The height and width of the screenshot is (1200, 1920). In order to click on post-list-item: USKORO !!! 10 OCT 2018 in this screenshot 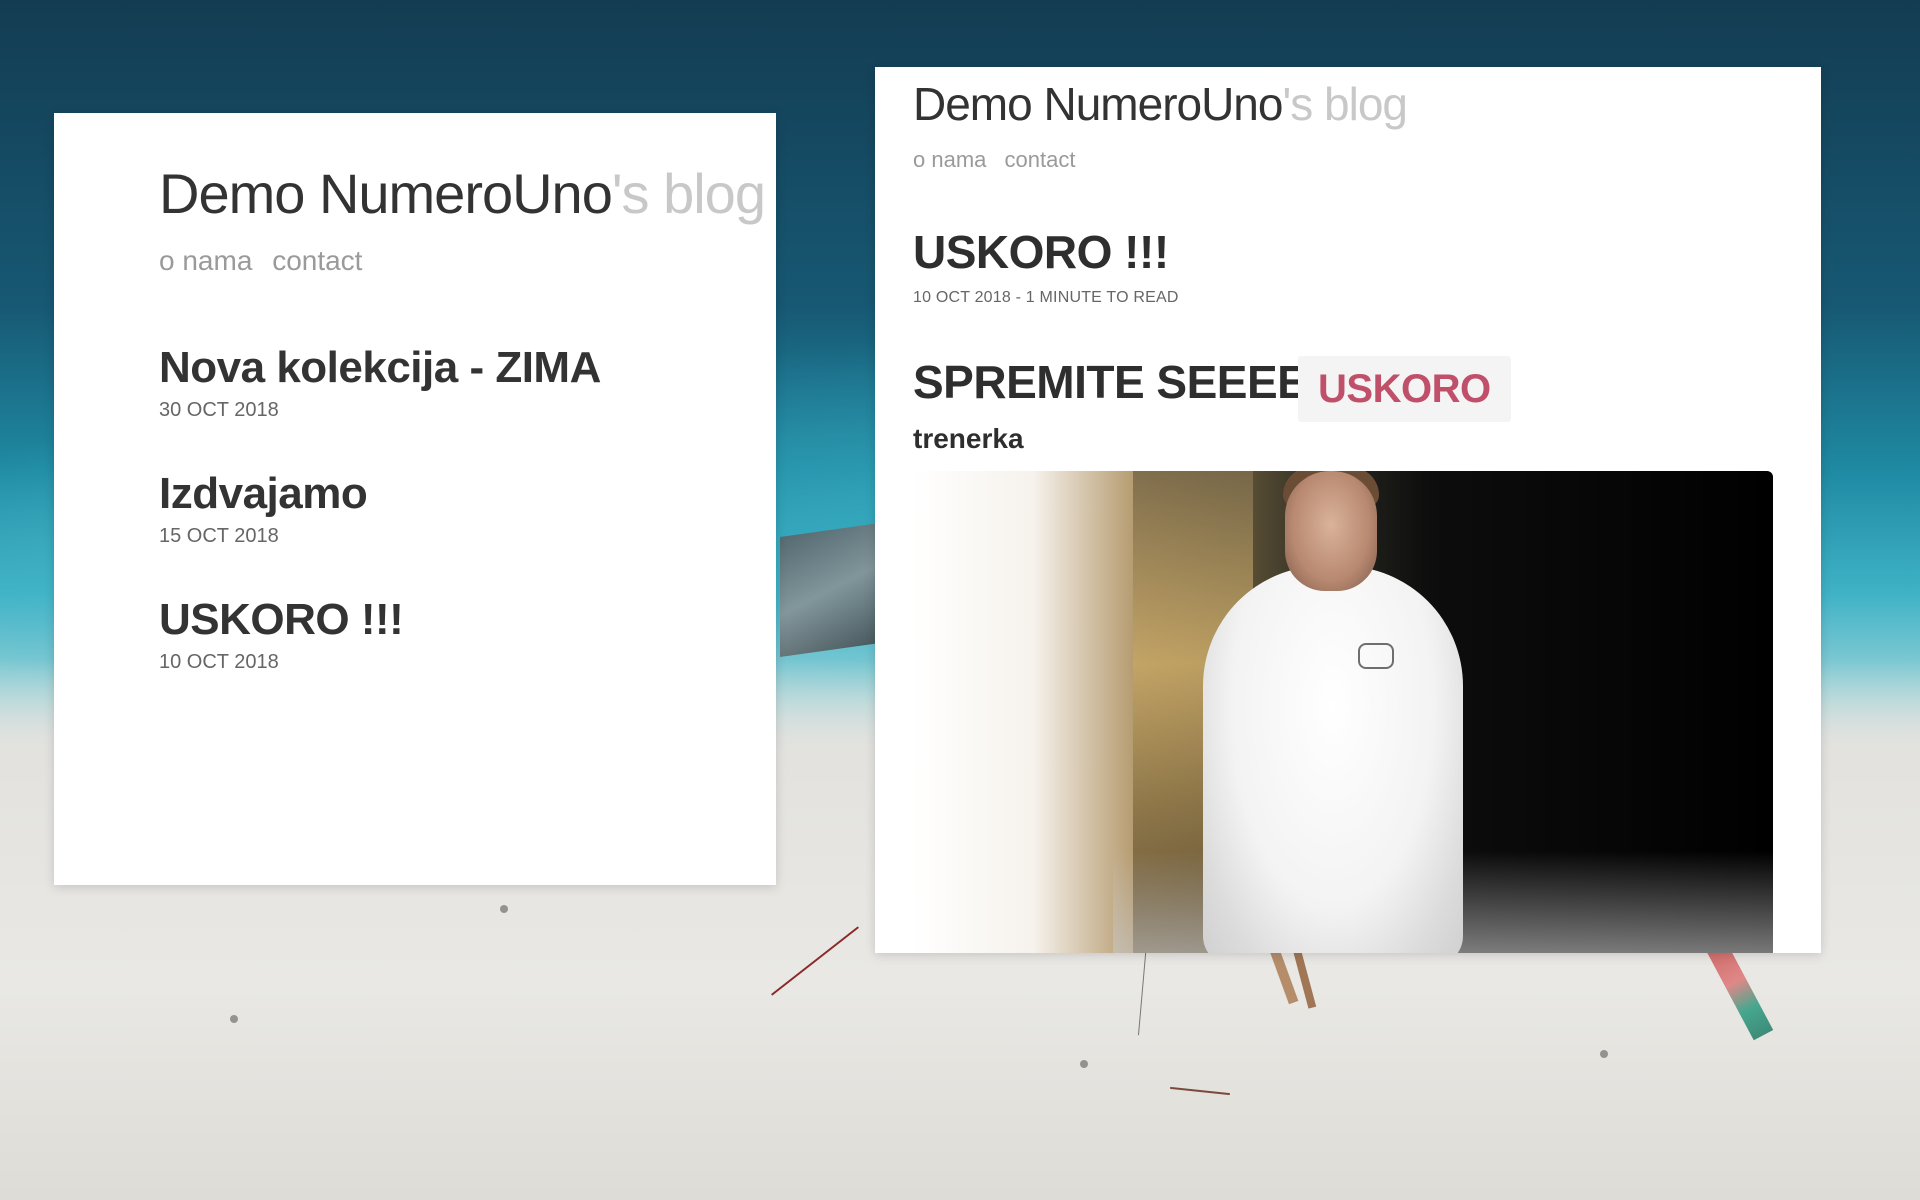, I will do `click(281, 634)`.